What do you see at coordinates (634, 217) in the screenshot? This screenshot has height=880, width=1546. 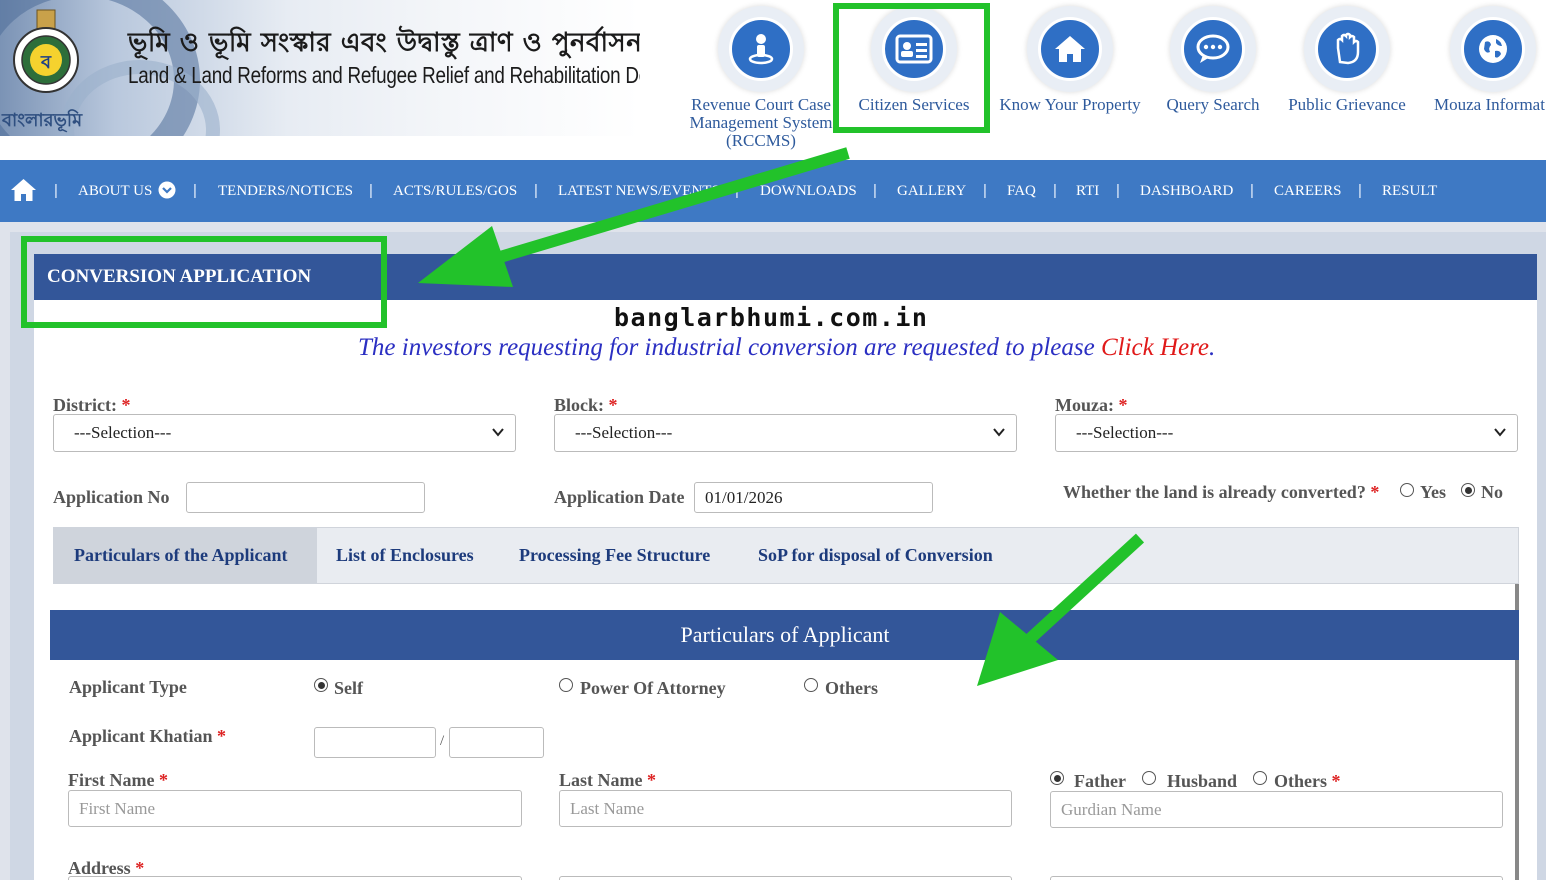 I see `arrow-to-title` at bounding box center [634, 217].